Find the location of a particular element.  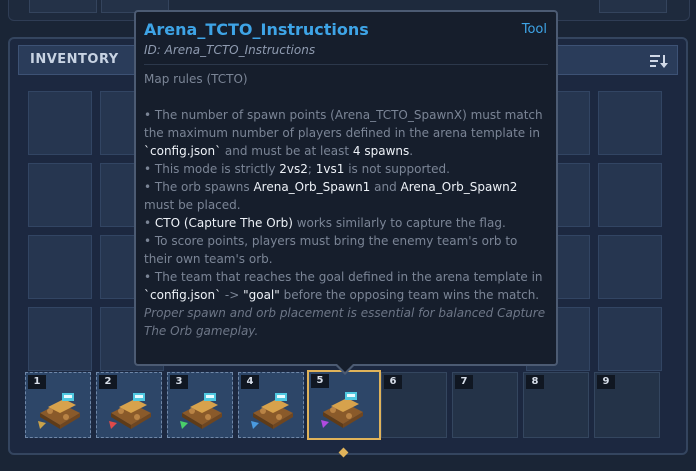

hotbar-slot-number: 7 is located at coordinates (464, 382).